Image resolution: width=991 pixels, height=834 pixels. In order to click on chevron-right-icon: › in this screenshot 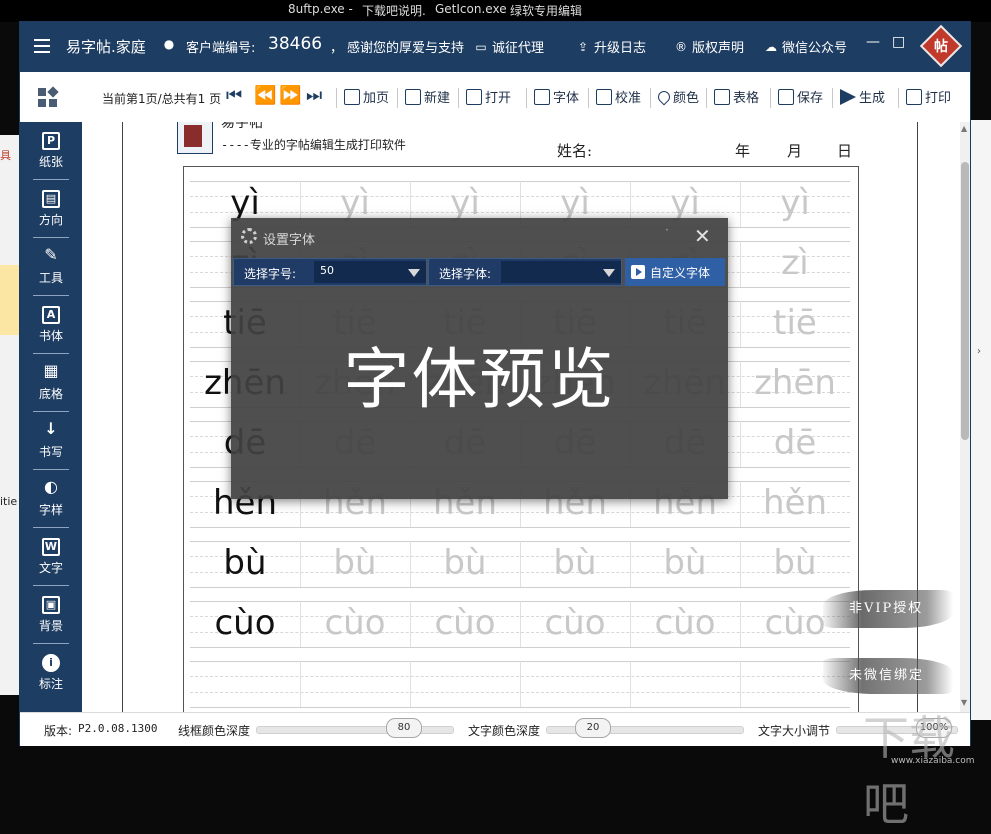, I will do `click(979, 351)`.